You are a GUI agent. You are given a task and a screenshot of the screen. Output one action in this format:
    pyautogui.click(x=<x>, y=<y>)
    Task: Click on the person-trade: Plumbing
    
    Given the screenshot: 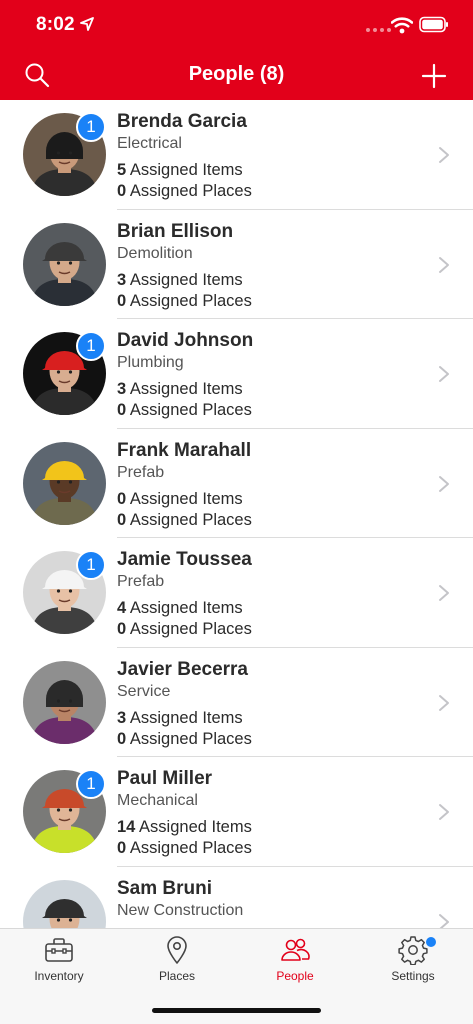 What is the action you would take?
    pyautogui.click(x=150, y=362)
    